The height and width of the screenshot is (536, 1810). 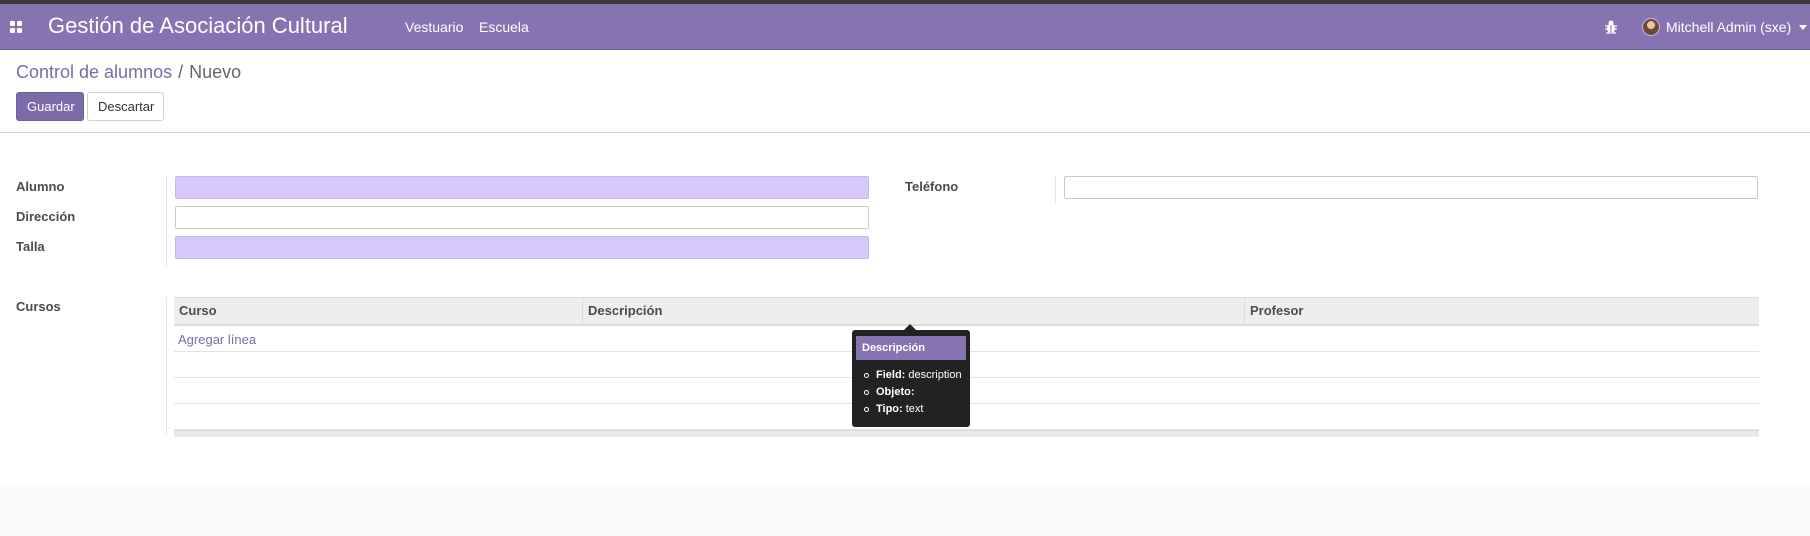 What do you see at coordinates (1055, 190) in the screenshot?
I see `right-group-divider` at bounding box center [1055, 190].